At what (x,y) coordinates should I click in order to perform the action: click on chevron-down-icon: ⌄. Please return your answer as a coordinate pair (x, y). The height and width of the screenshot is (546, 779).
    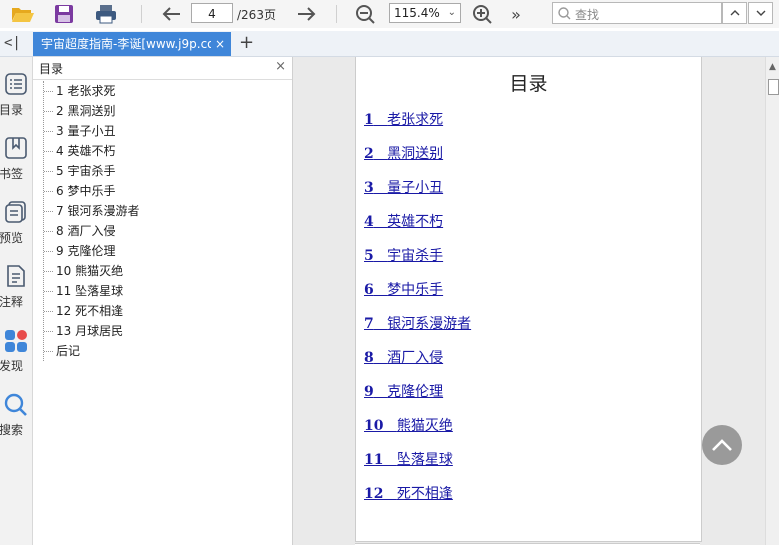
    Looking at the image, I should click on (451, 12).